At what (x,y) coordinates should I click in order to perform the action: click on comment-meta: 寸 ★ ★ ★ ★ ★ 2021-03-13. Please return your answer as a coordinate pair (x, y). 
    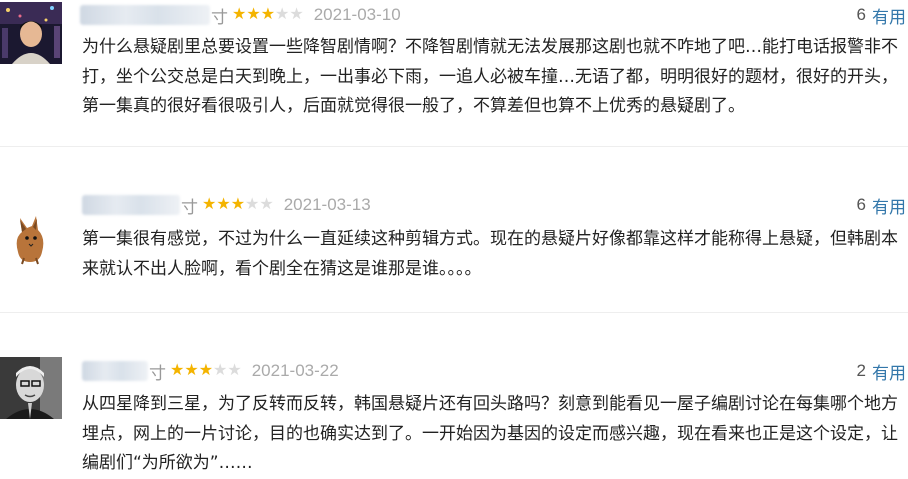
    Looking at the image, I should click on (226, 205).